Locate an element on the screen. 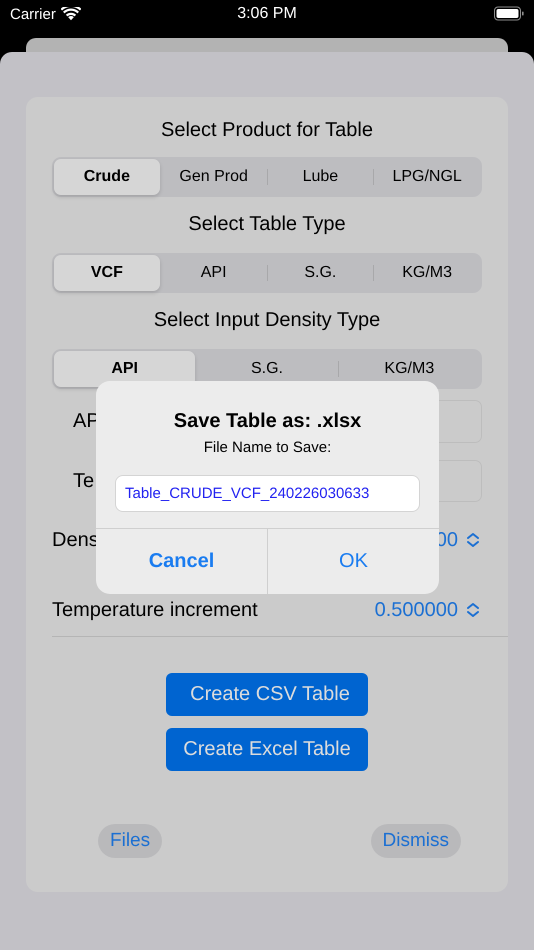  section-title: Select Input Density Type is located at coordinates (267, 320).